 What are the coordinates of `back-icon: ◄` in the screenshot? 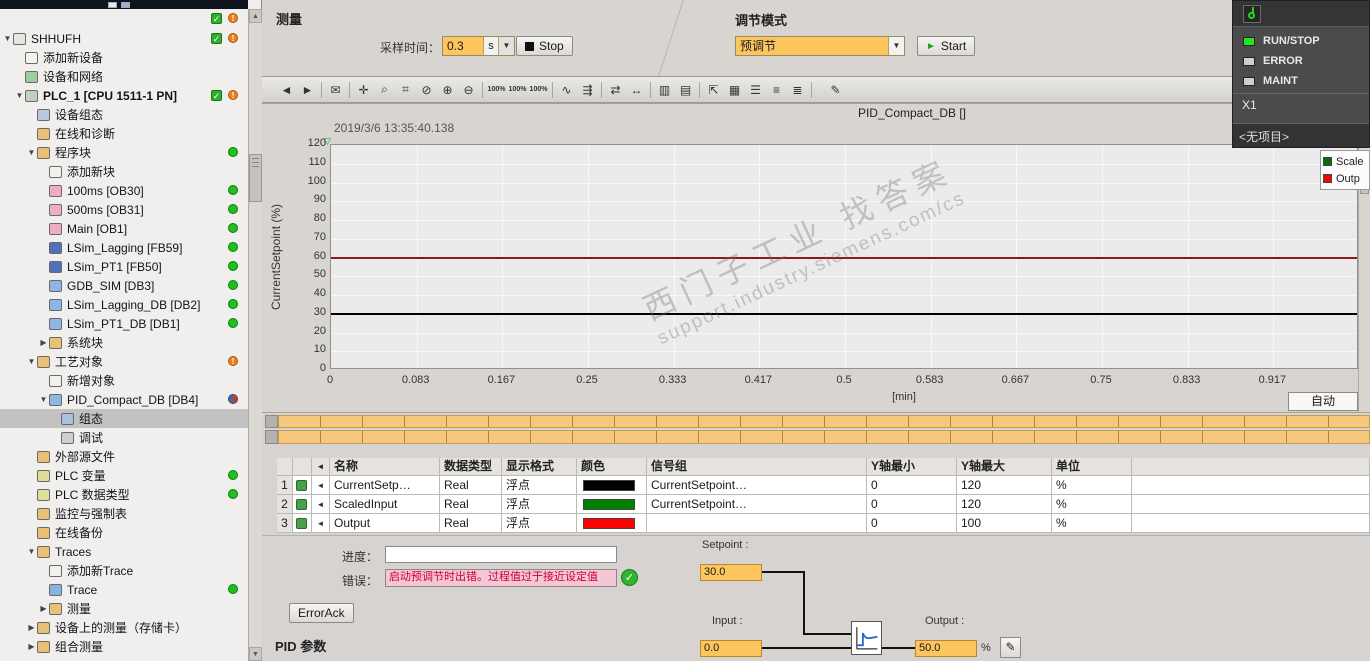 It's located at (286, 89).